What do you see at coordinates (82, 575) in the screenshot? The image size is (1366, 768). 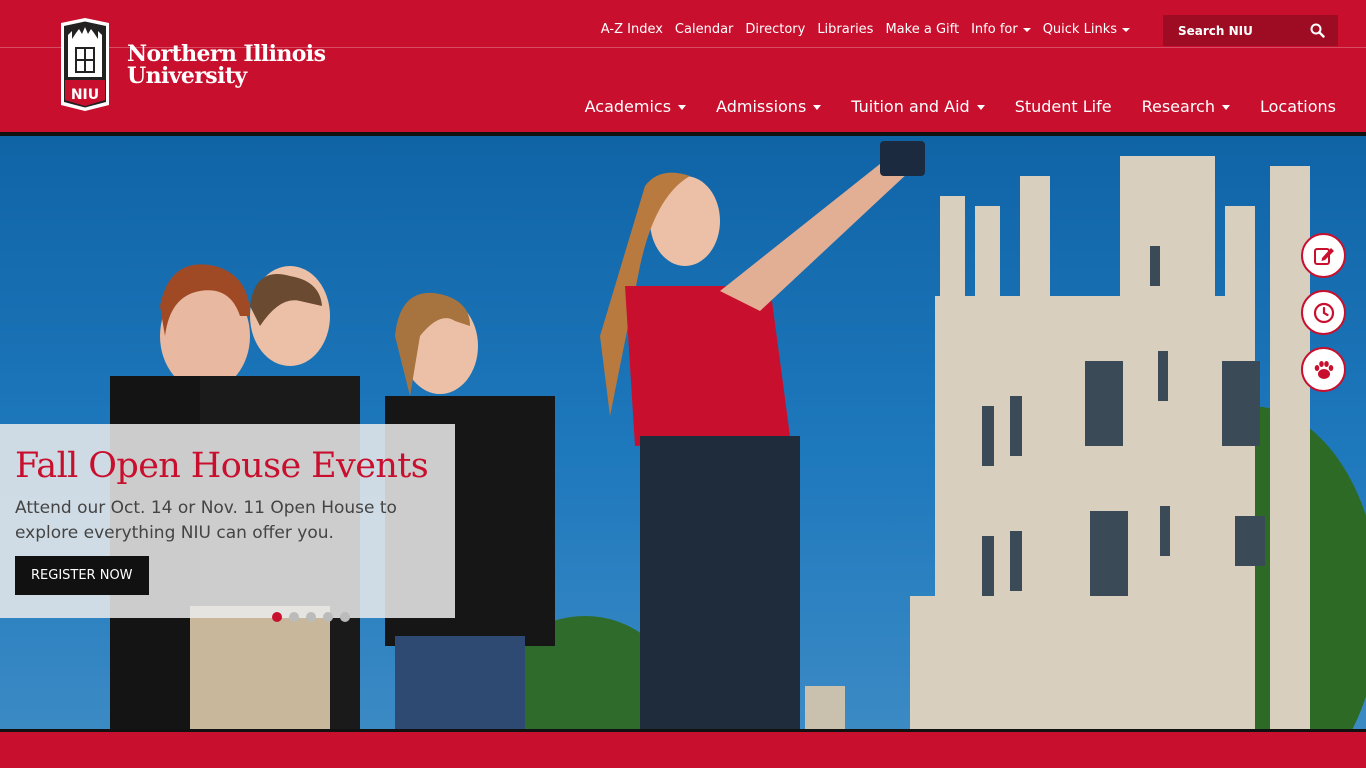 I see `register-now-button: REGISTER NOW` at bounding box center [82, 575].